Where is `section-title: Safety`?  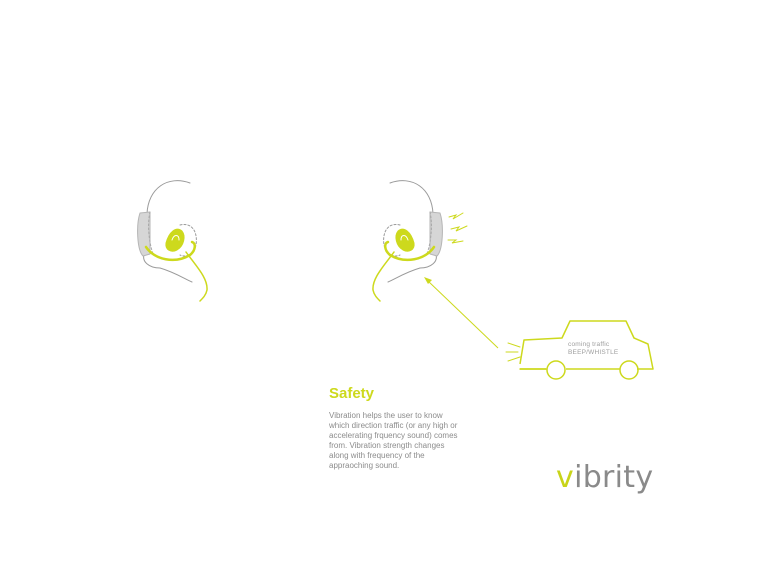 section-title: Safety is located at coordinates (352, 393).